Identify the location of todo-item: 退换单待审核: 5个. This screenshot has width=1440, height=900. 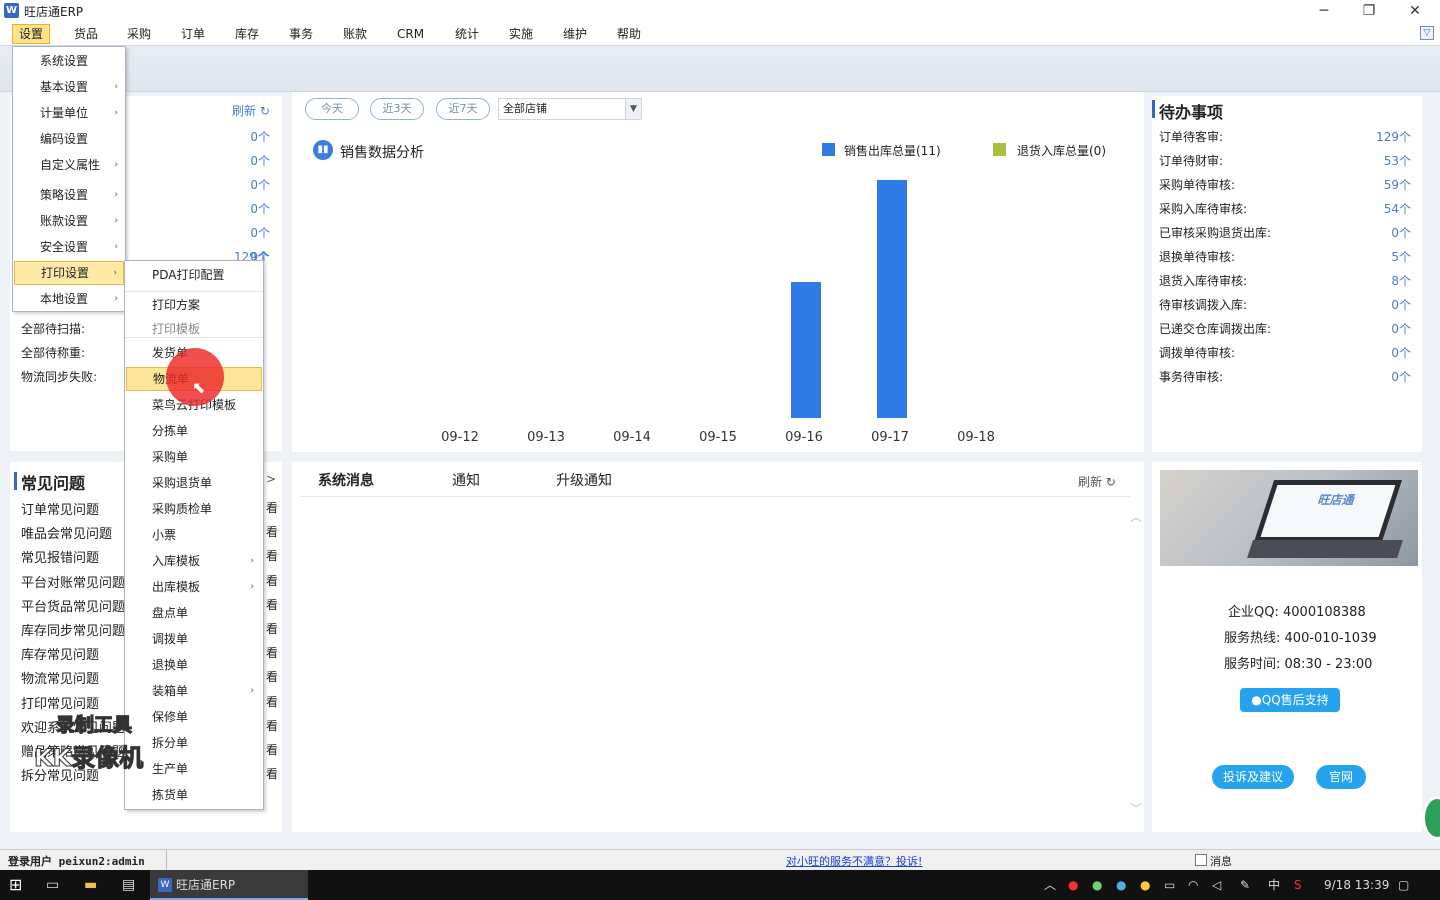
(1285, 256).